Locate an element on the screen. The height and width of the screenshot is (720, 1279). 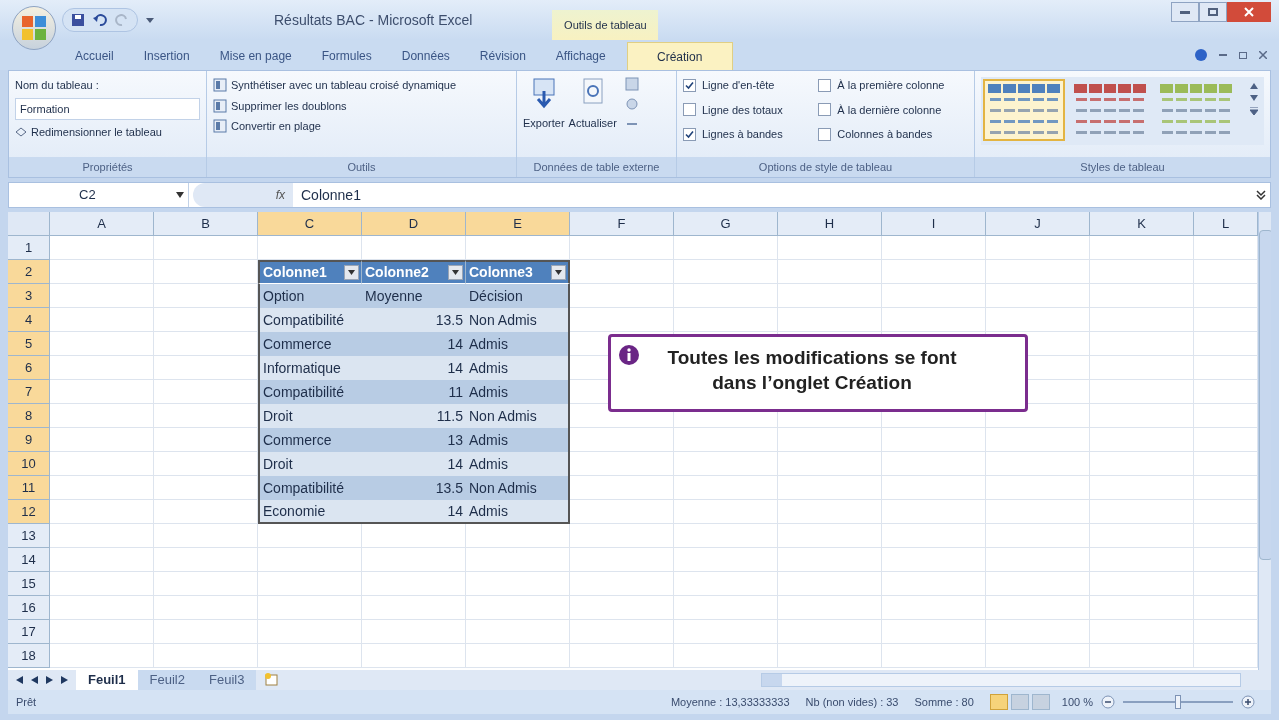
column-header: B is located at coordinates (206, 224).